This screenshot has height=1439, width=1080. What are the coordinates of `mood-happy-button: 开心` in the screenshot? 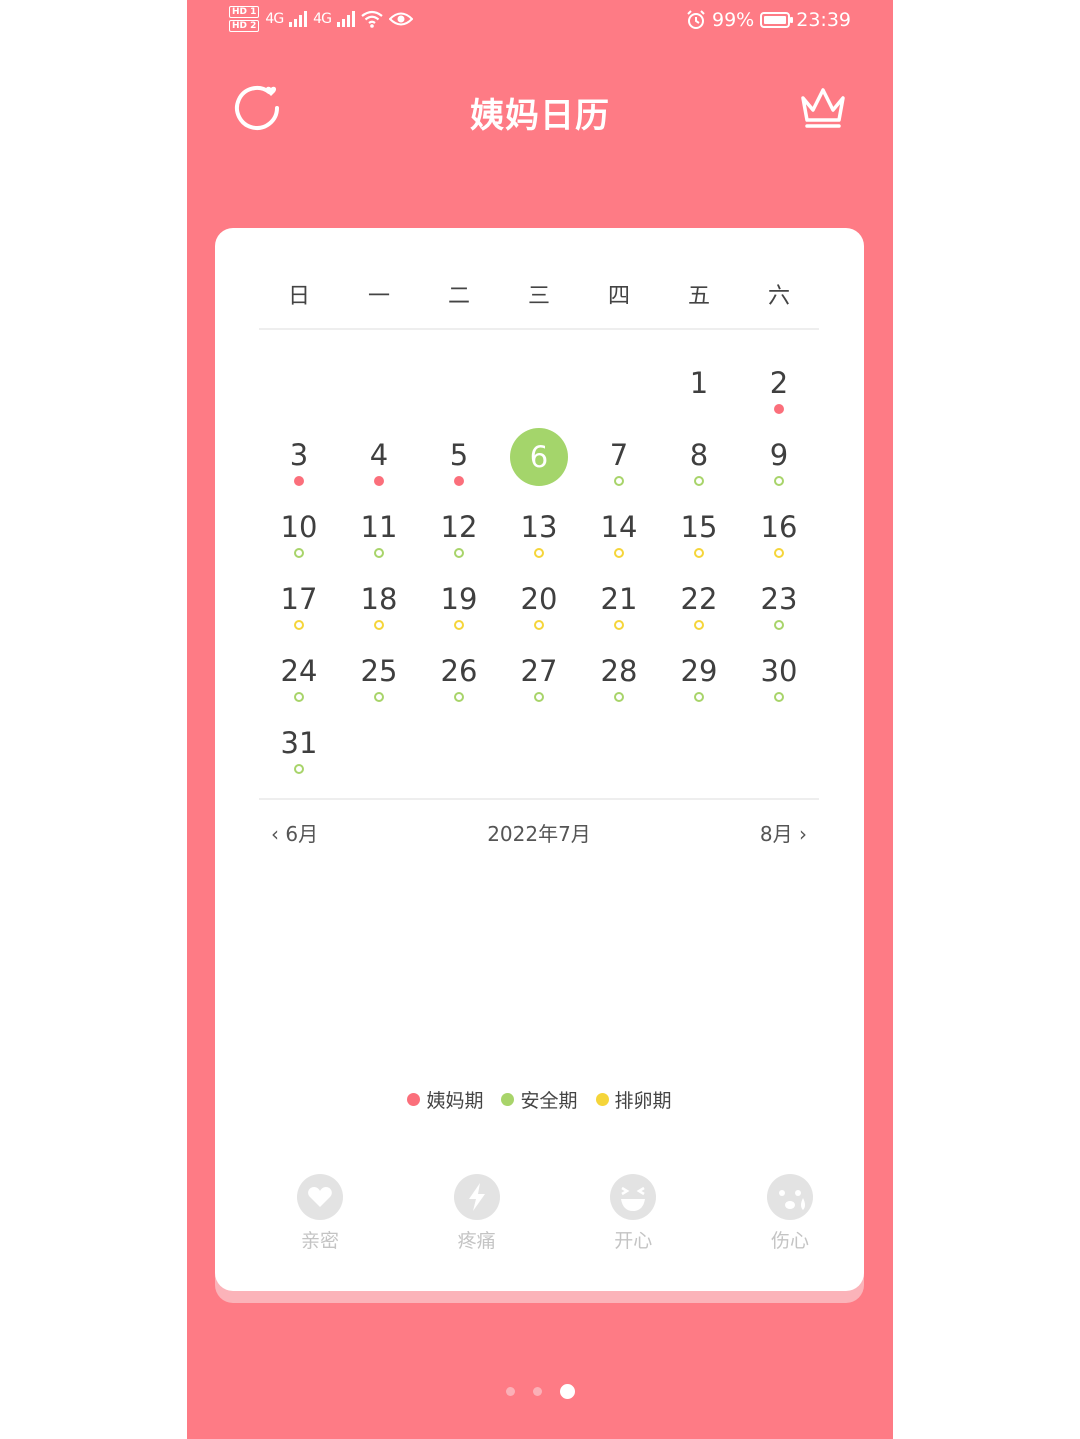 It's located at (633, 1213).